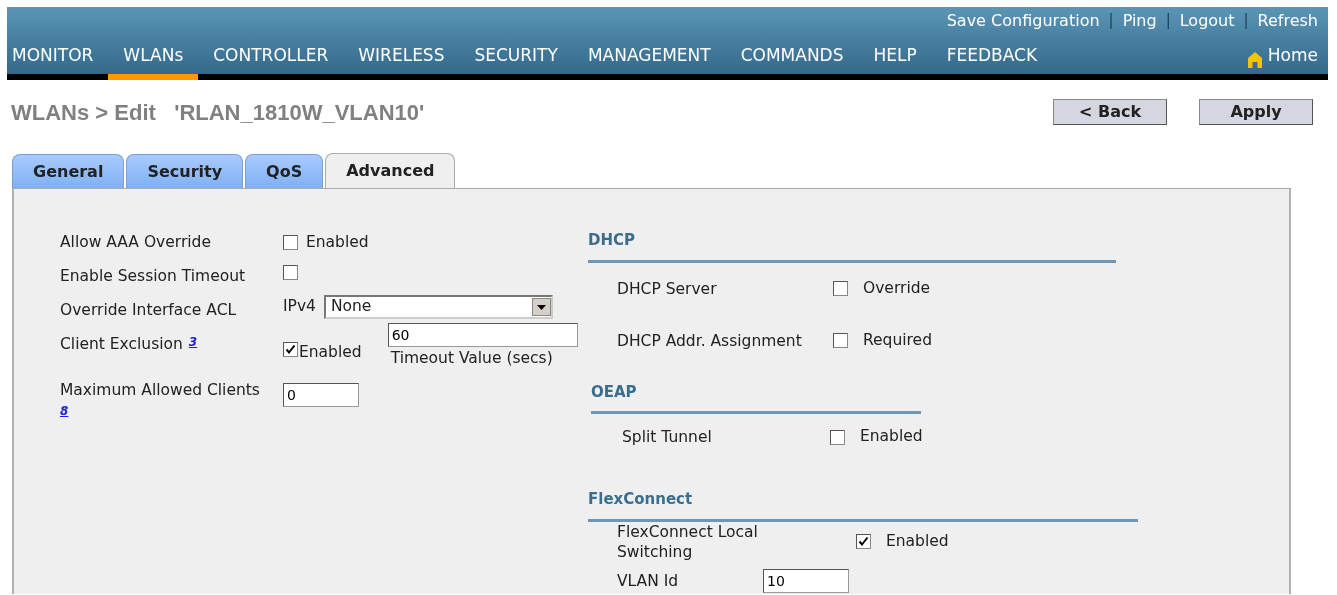  Describe the element at coordinates (541, 307) in the screenshot. I see `caret-icon` at that location.